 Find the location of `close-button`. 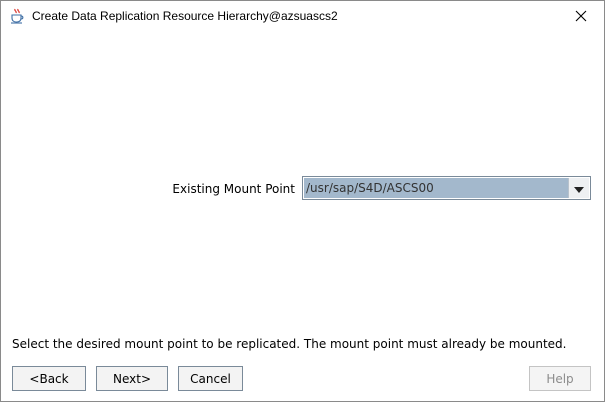

close-button is located at coordinates (581, 16).